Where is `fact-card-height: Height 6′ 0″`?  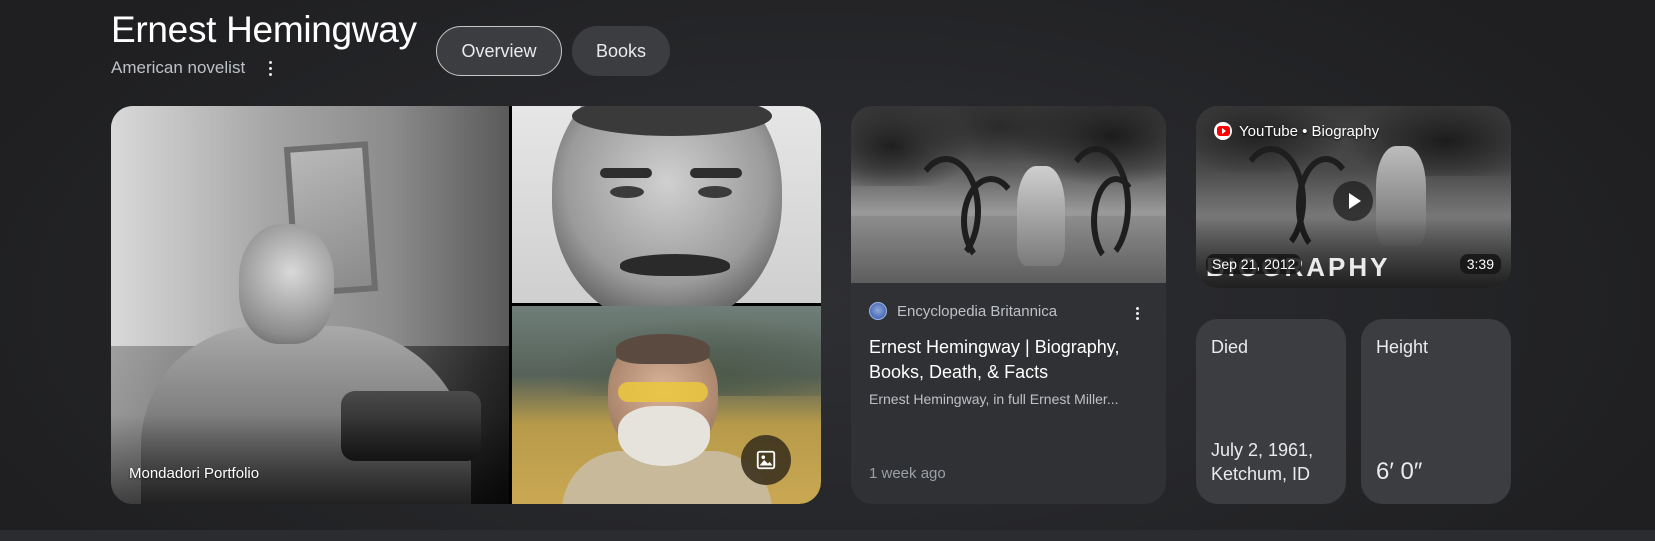
fact-card-height: Height 6′ 0″ is located at coordinates (1436, 411).